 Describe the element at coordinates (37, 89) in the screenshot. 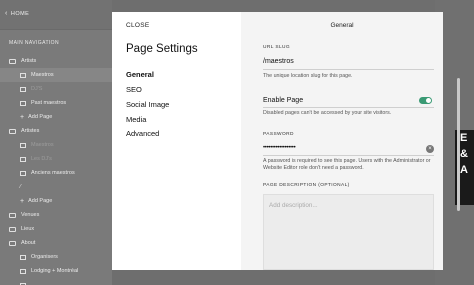

I see `nav-item-label: DJ'S` at that location.